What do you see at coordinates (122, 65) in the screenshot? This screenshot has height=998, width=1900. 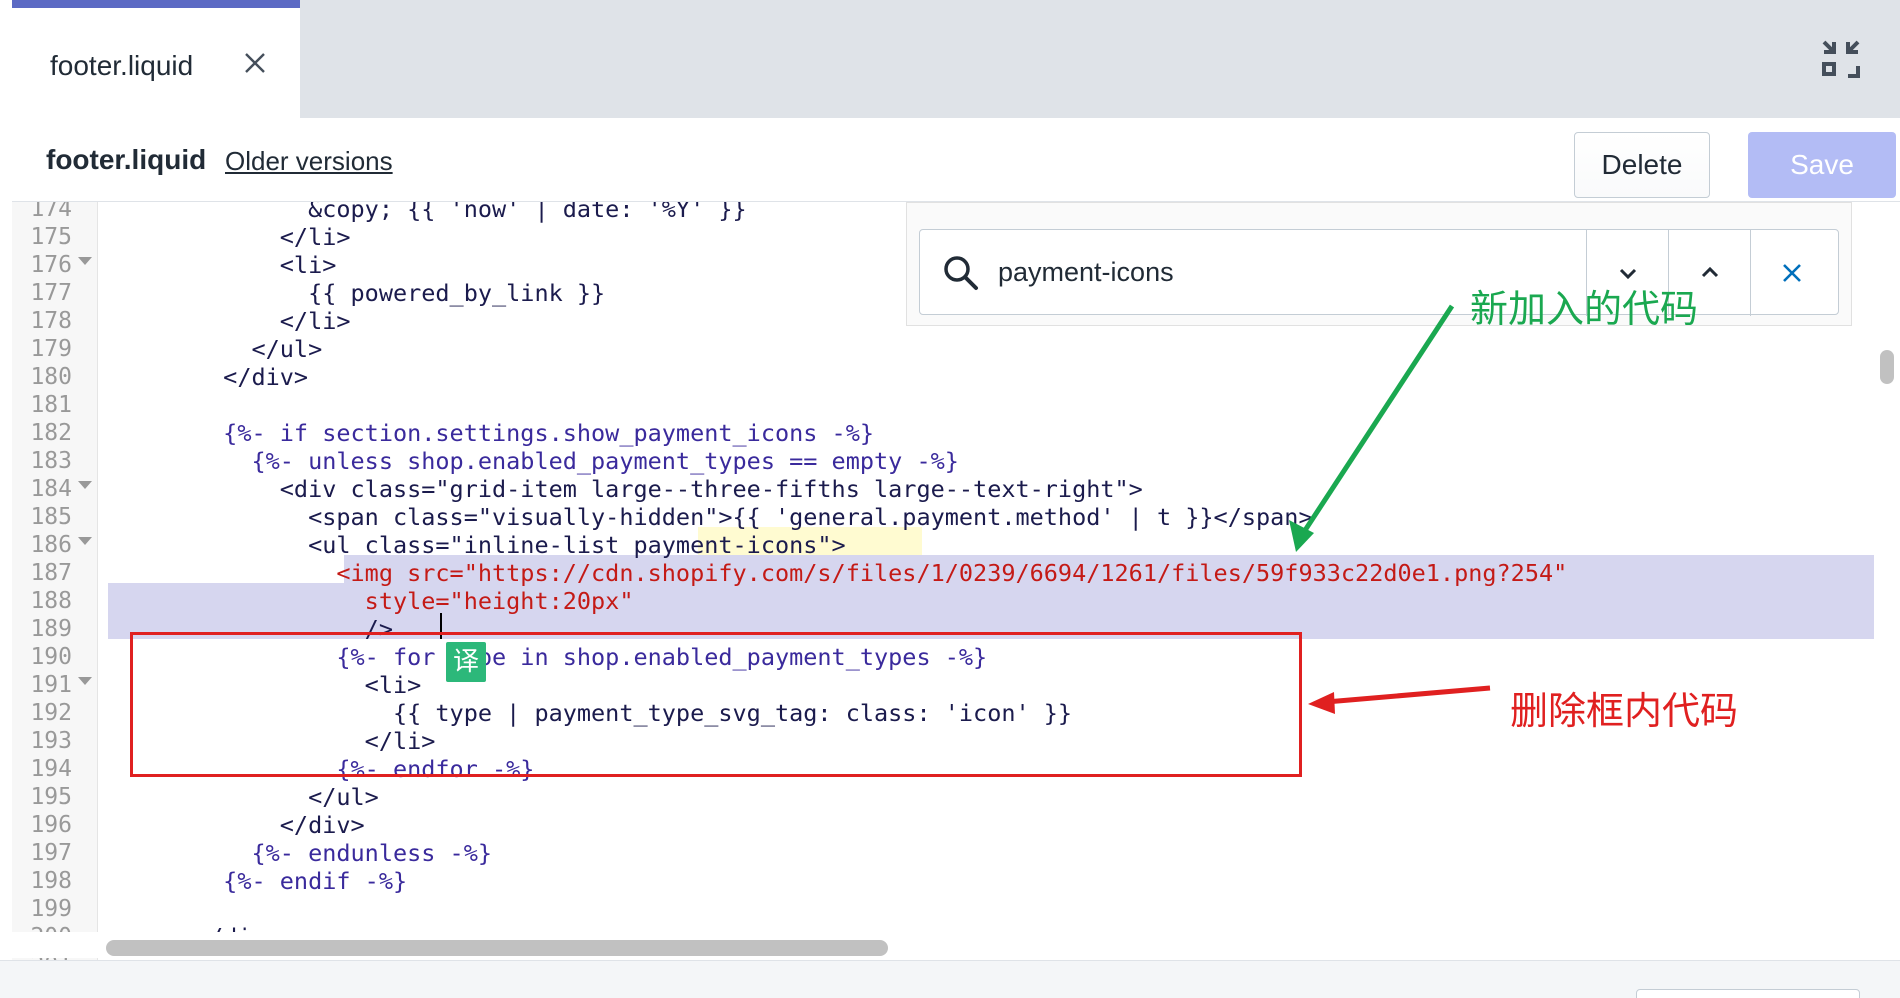 I see `tab-label: footer.liquid` at bounding box center [122, 65].